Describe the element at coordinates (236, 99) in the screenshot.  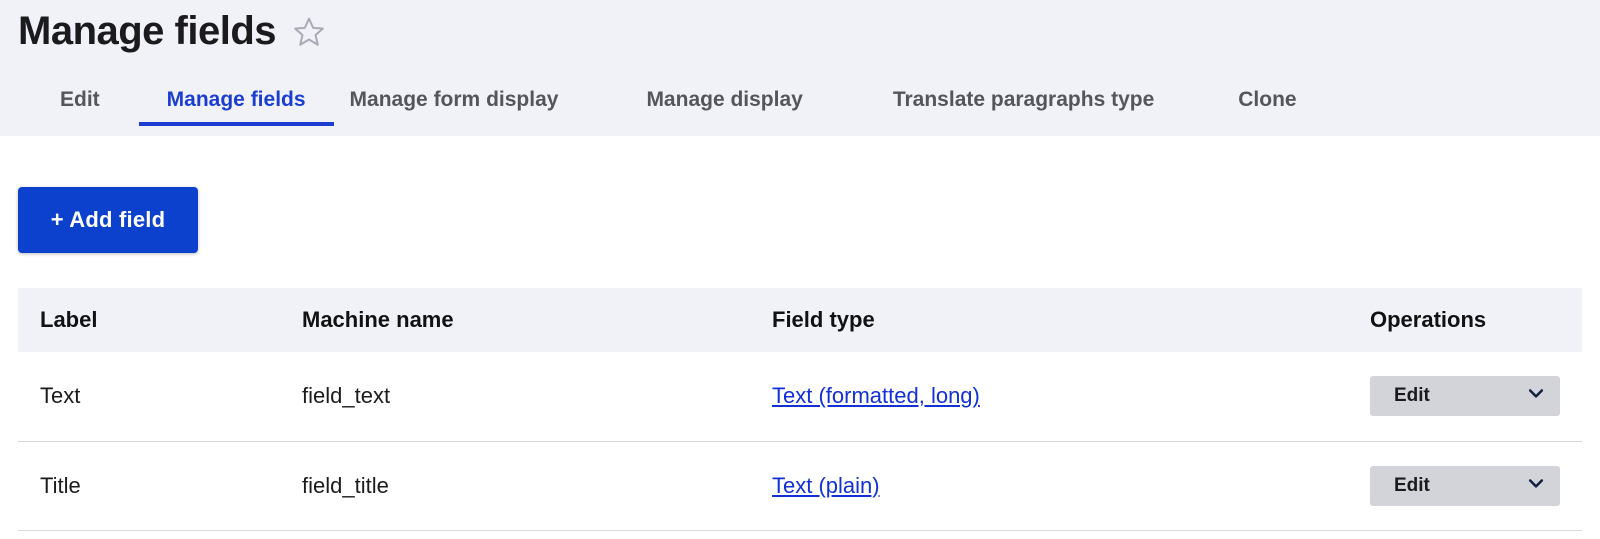
I see `tab-label: Manage fields` at that location.